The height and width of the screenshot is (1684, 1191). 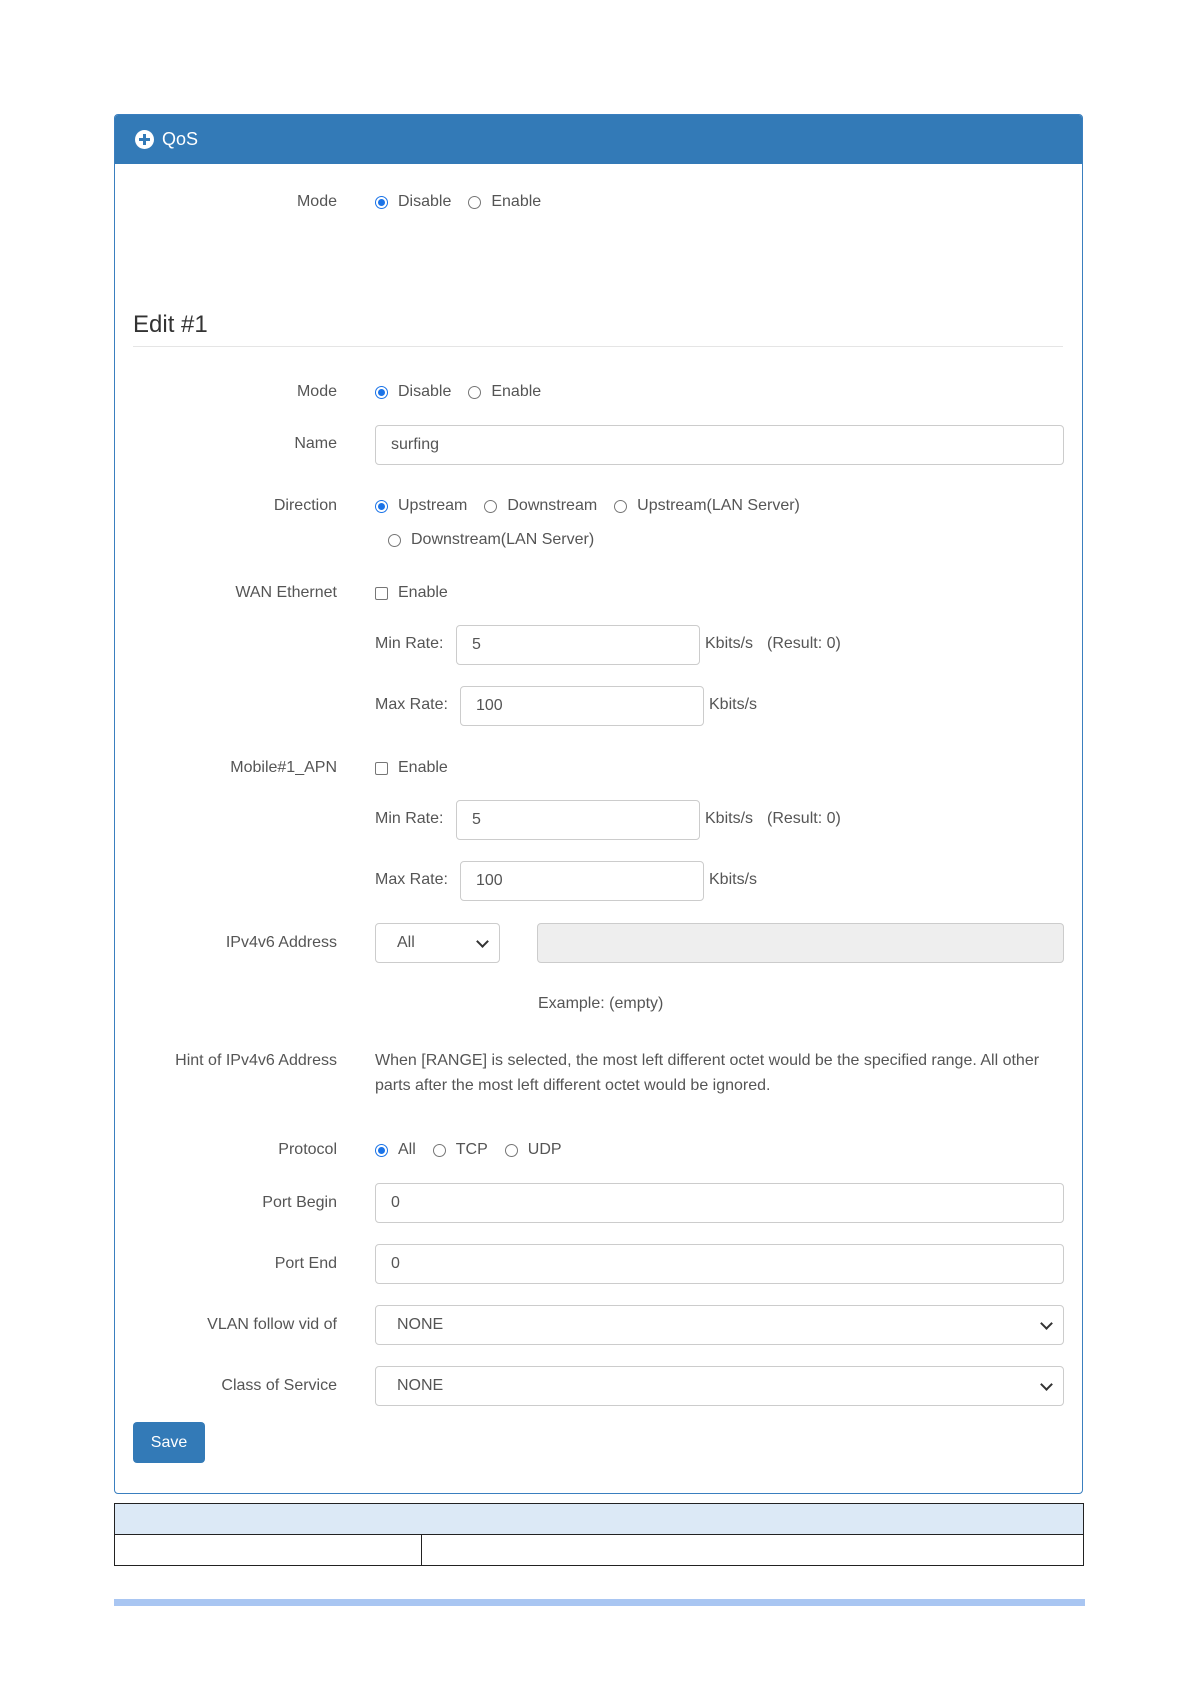 I want to click on cos-select-value: NONE, so click(x=420, y=1385).